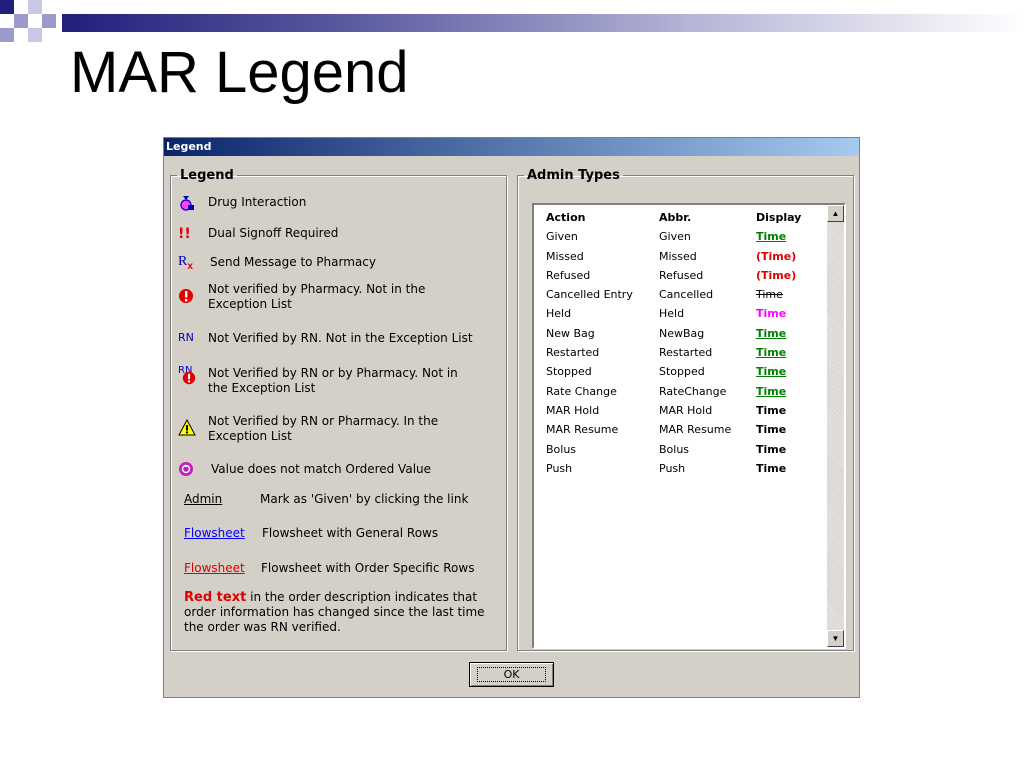  I want to click on abbr-cell: Missed, so click(678, 256).